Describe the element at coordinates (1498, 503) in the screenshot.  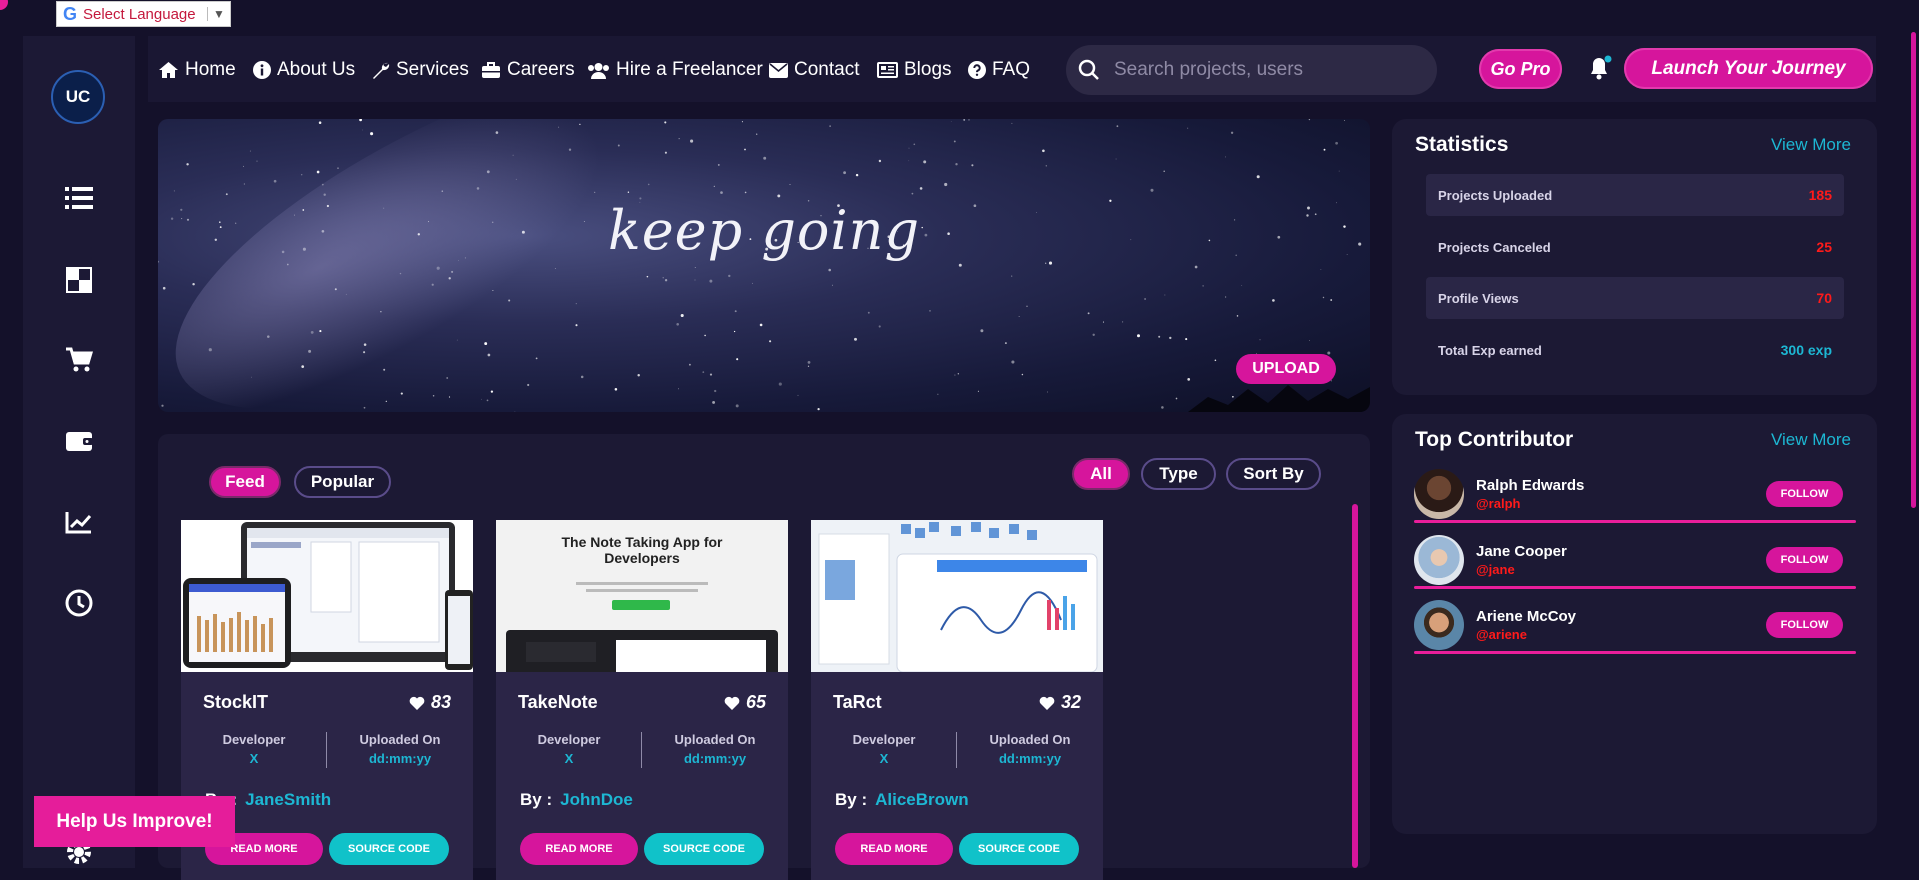
I see `contributor-handle: @ralph` at that location.